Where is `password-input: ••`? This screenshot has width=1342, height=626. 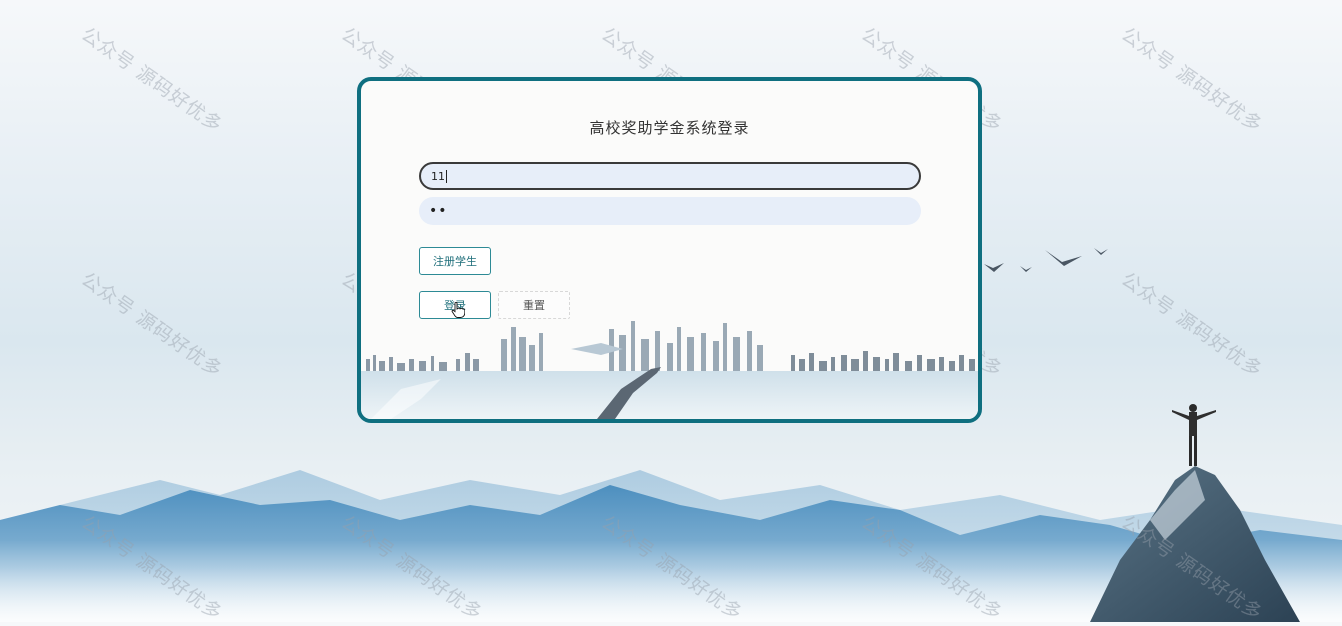 password-input: •• is located at coordinates (670, 211).